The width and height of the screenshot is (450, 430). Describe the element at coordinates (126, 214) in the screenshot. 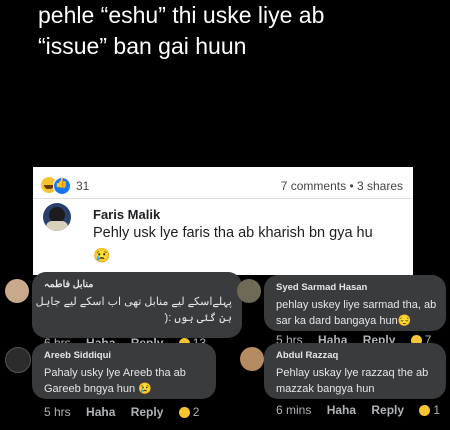

I see `commenter-name: Faris Malik` at that location.